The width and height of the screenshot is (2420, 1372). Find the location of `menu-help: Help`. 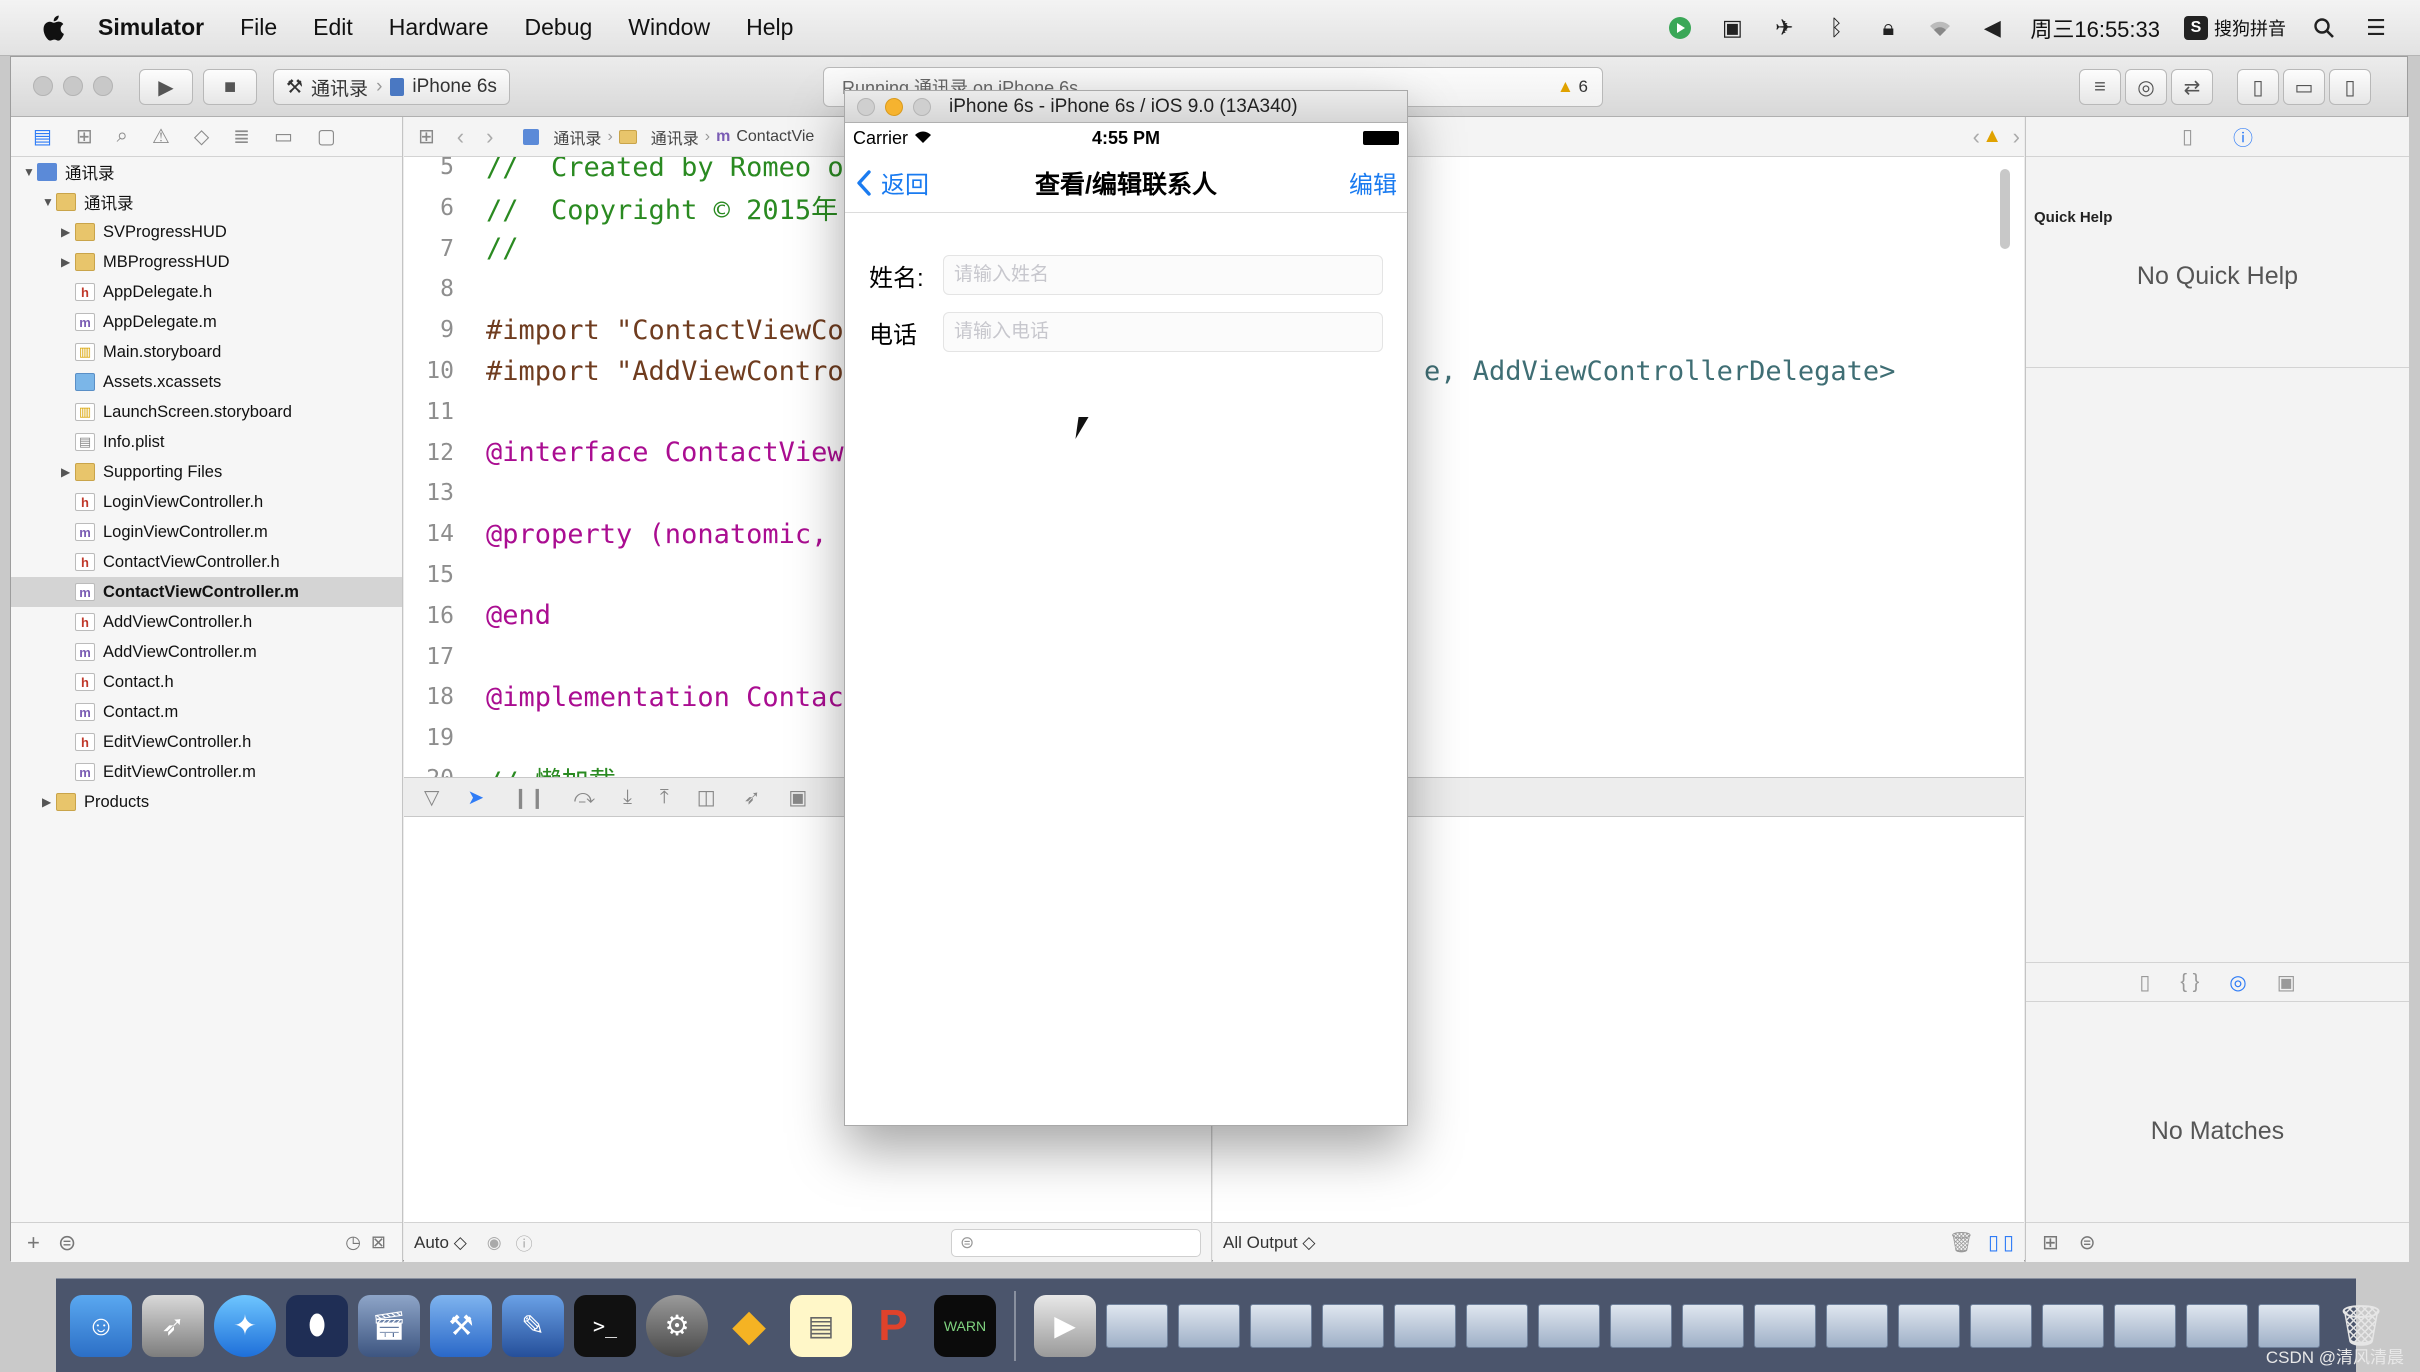

menu-help: Help is located at coordinates (769, 27).